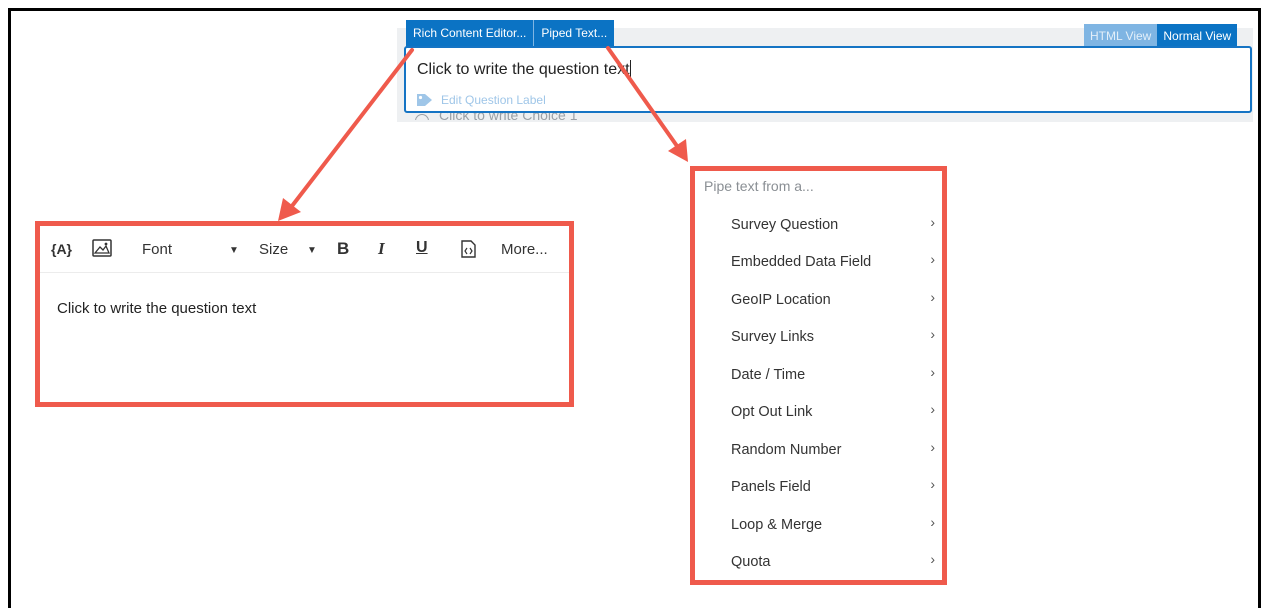 Image resolution: width=1269 pixels, height=608 pixels. What do you see at coordinates (833, 523) in the screenshot?
I see `menu-item-loop-merge: Loop & Merge ›` at bounding box center [833, 523].